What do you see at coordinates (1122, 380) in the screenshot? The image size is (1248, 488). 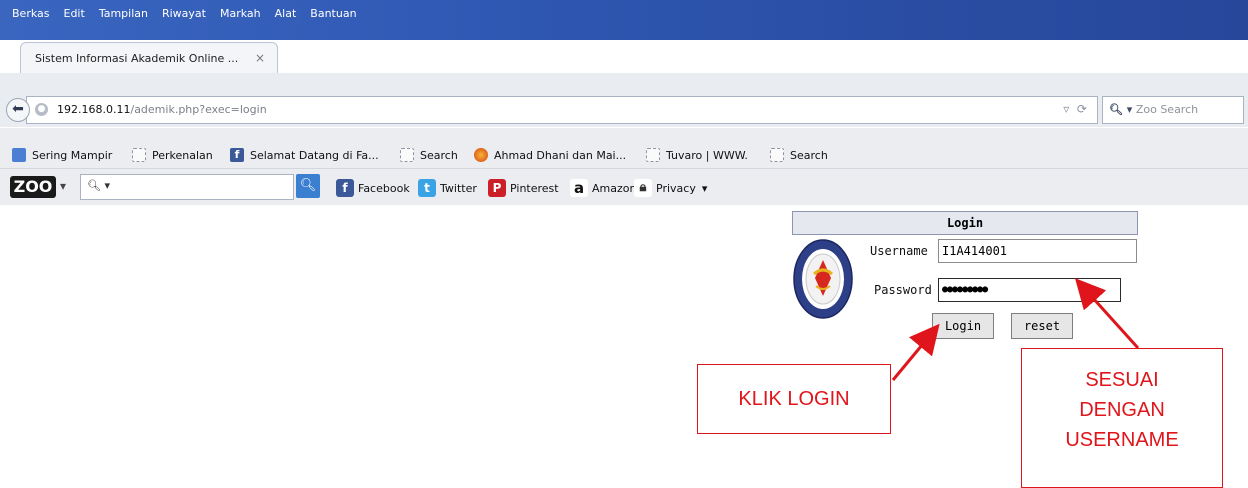 I see `callout-line: SESUAI` at bounding box center [1122, 380].